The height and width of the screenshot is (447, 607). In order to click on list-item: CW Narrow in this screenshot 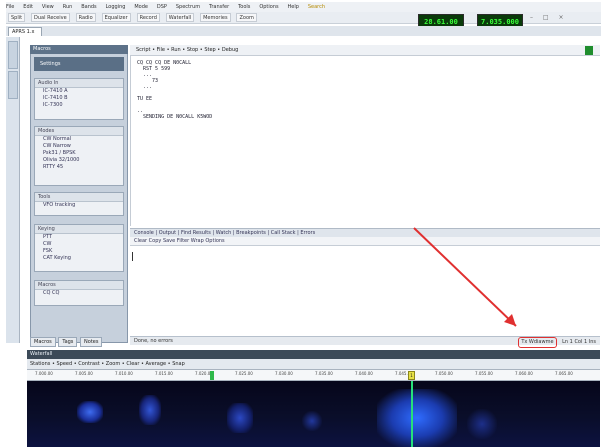, I will do `click(79, 146)`.